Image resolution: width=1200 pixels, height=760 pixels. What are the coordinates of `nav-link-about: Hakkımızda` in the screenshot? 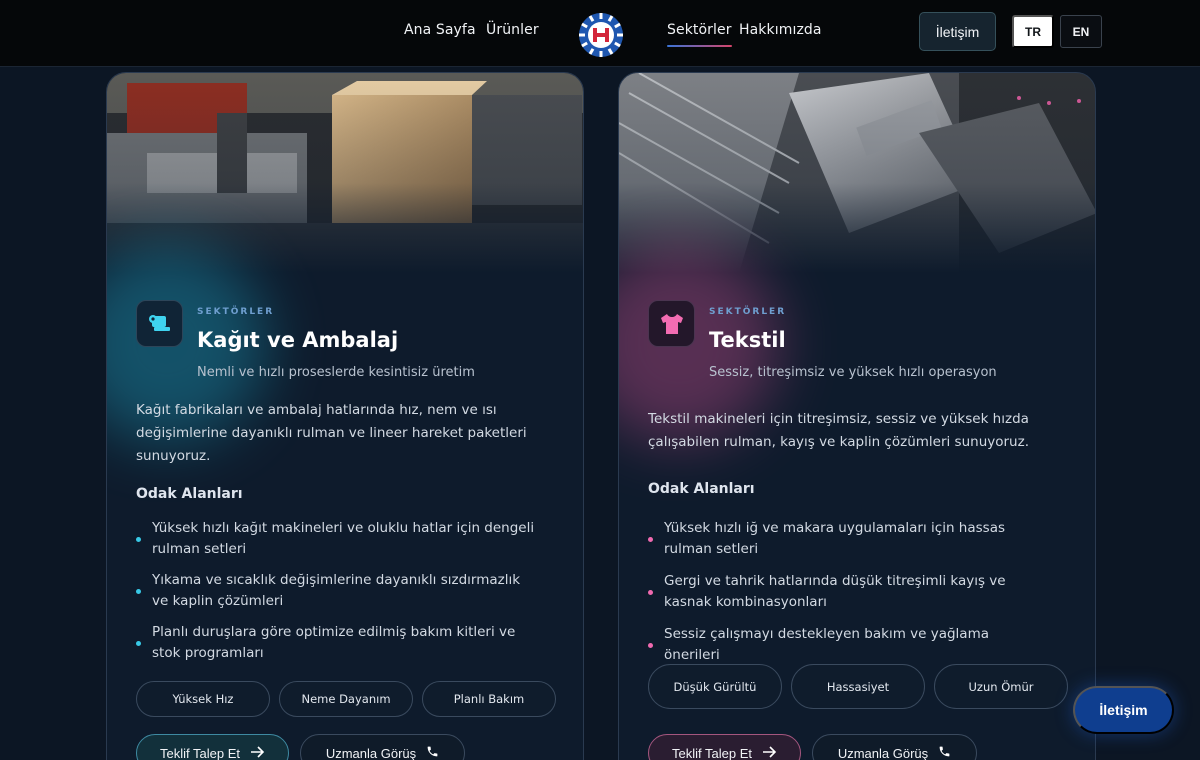 It's located at (780, 30).